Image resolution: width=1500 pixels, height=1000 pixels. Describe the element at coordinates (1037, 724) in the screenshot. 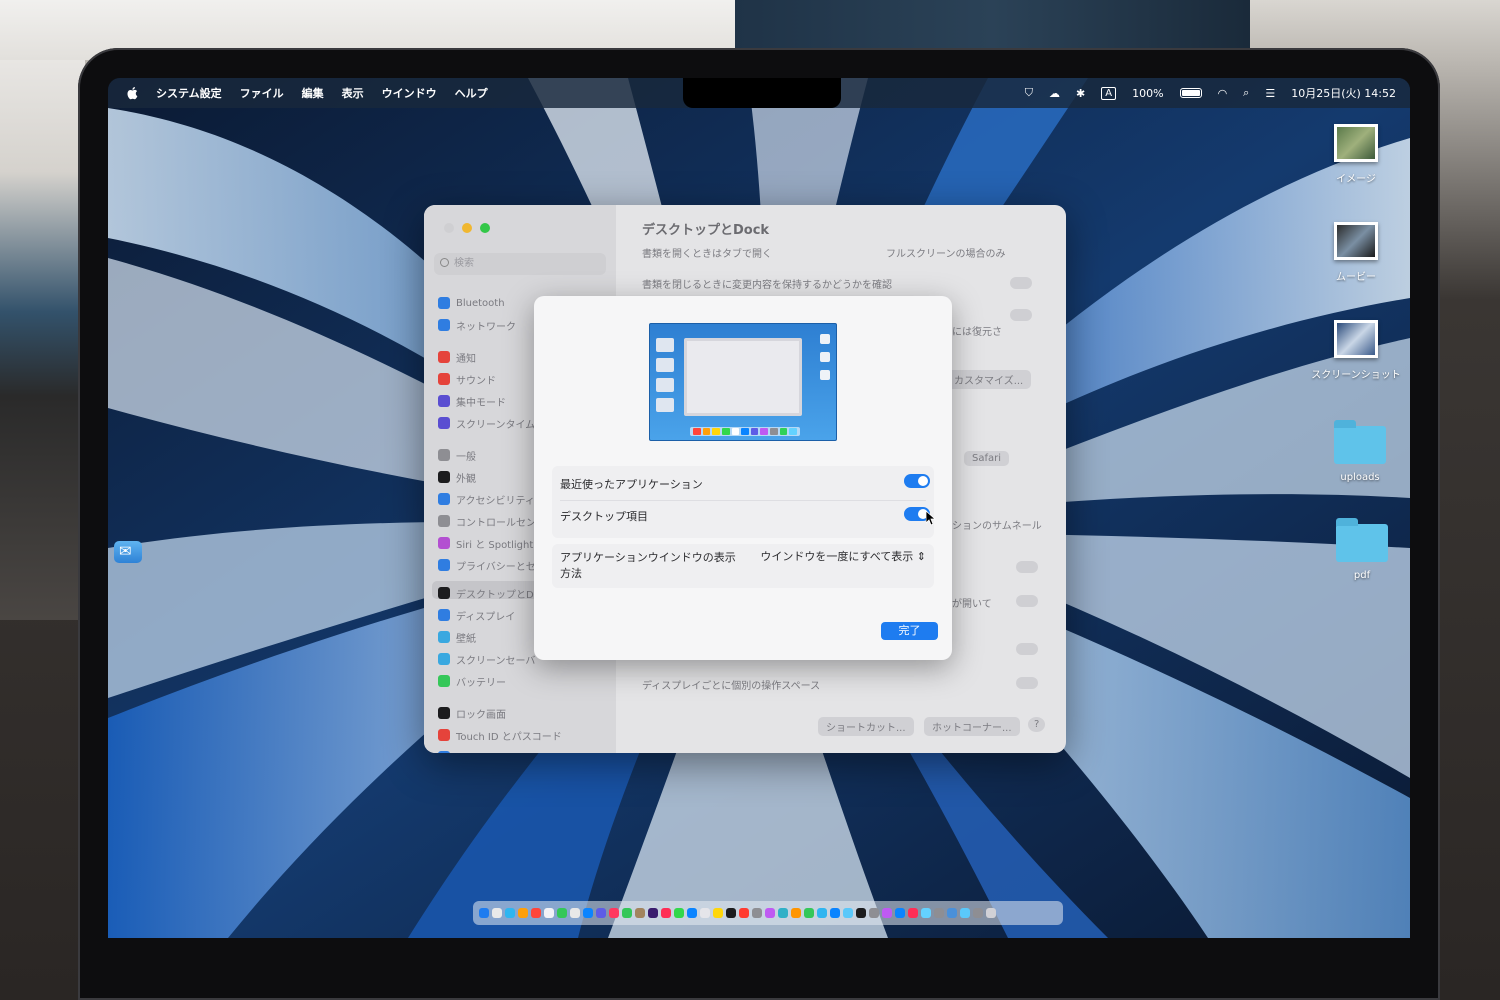

I see `help-button: ?` at that location.